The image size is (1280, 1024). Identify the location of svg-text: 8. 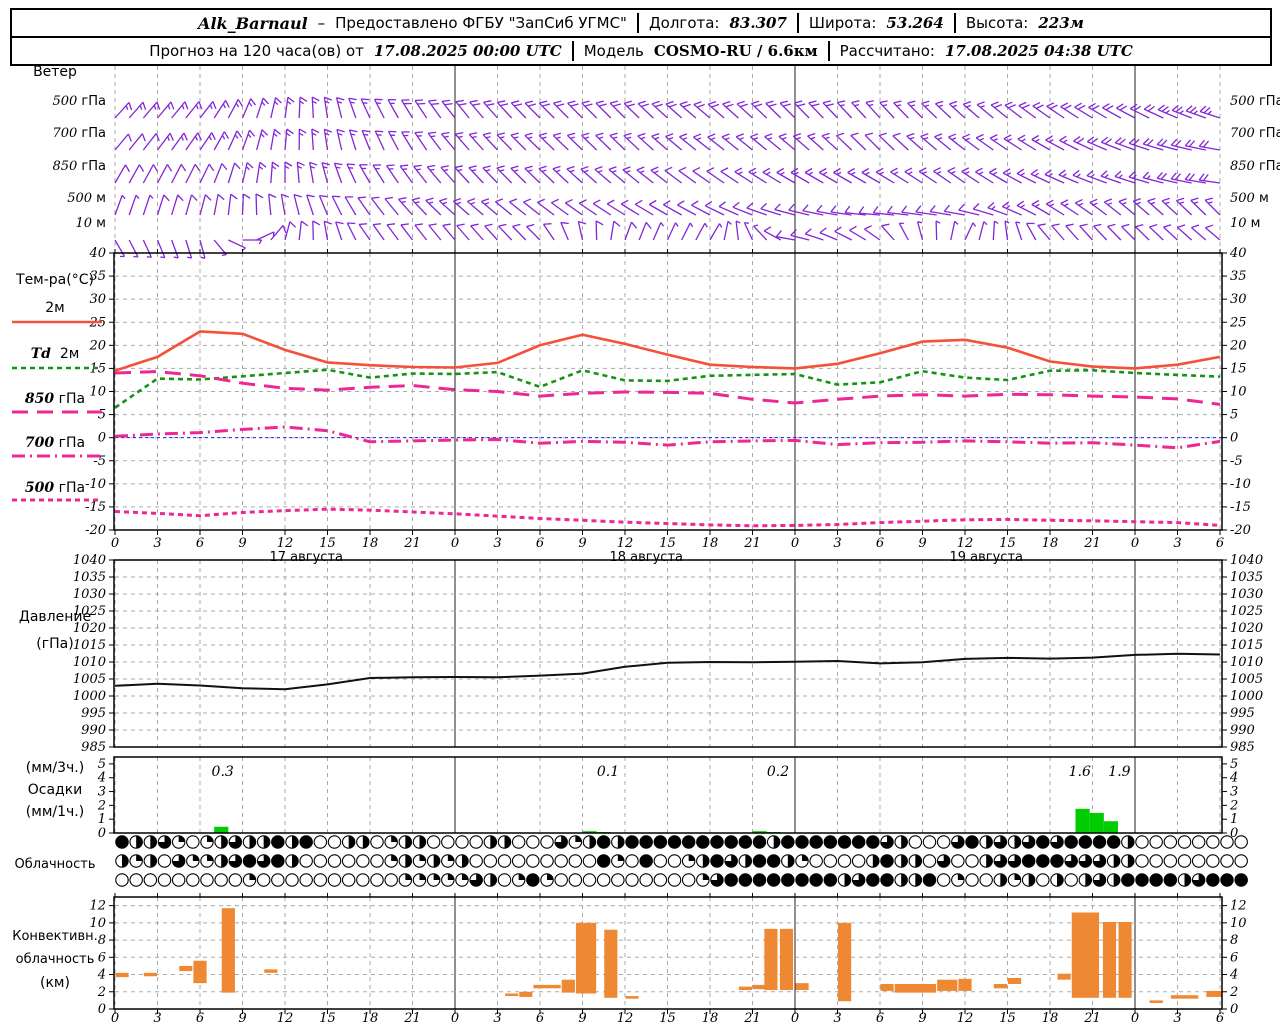
(102, 940).